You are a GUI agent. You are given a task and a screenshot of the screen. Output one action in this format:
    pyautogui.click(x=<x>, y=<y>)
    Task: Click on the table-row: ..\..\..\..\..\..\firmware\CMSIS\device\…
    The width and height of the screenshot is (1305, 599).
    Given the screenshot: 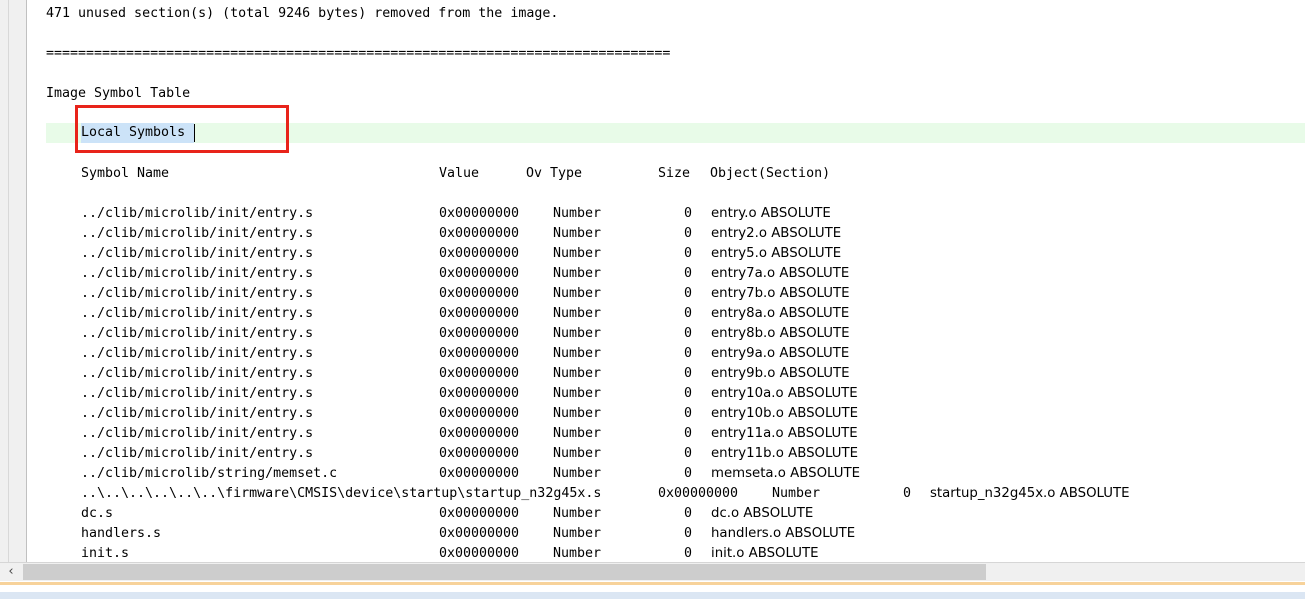 What is the action you would take?
    pyautogui.click(x=666, y=494)
    